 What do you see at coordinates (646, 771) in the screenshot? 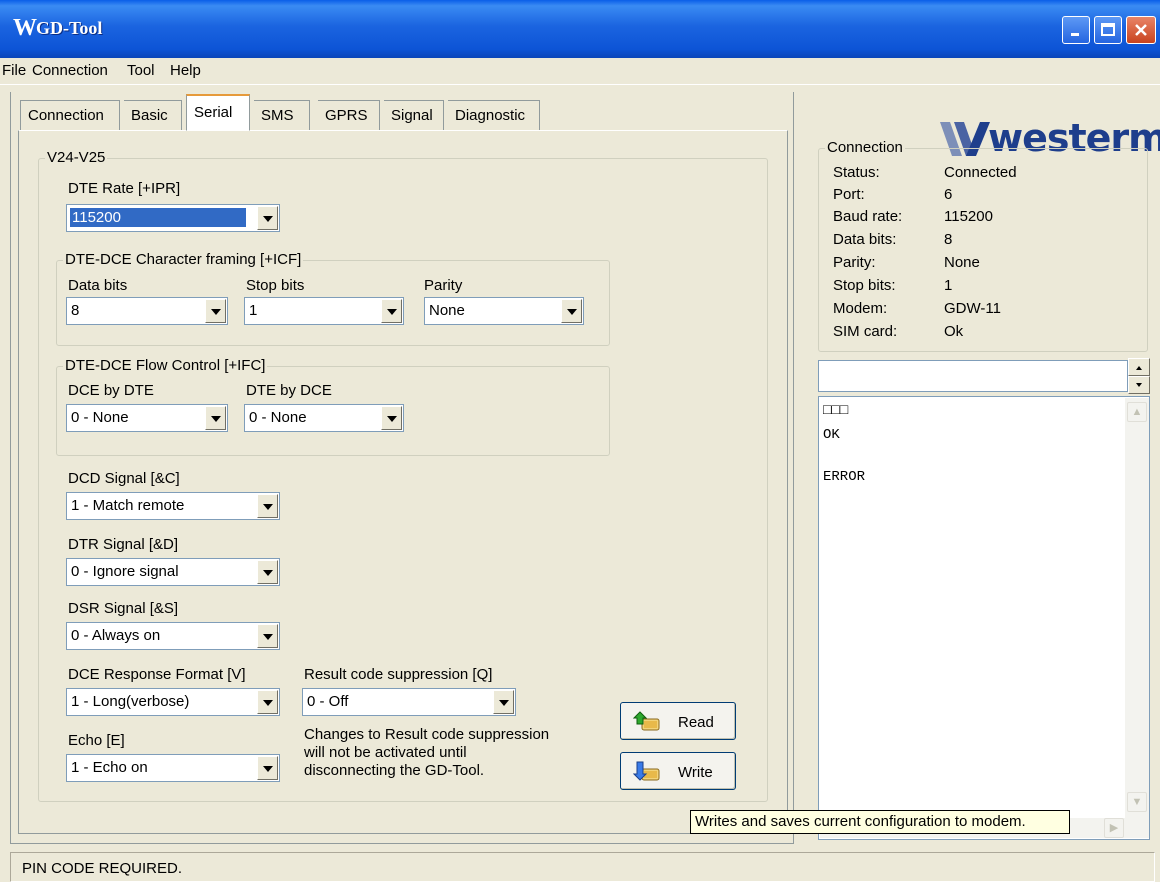
I see `write-icon` at bounding box center [646, 771].